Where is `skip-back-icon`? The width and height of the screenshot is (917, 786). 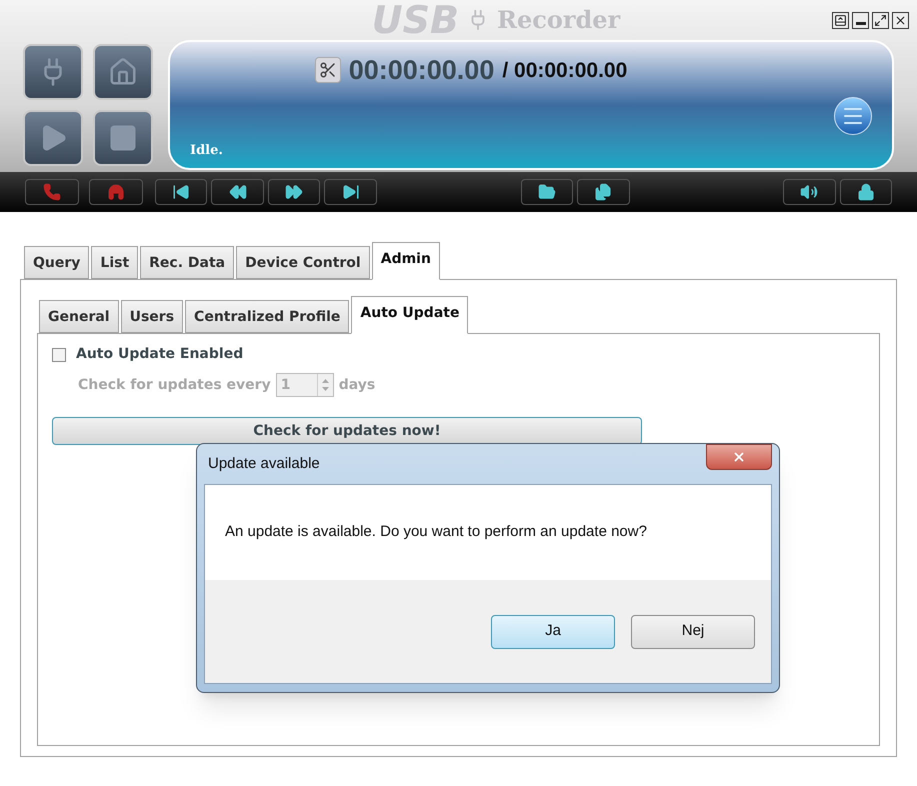
skip-back-icon is located at coordinates (181, 192).